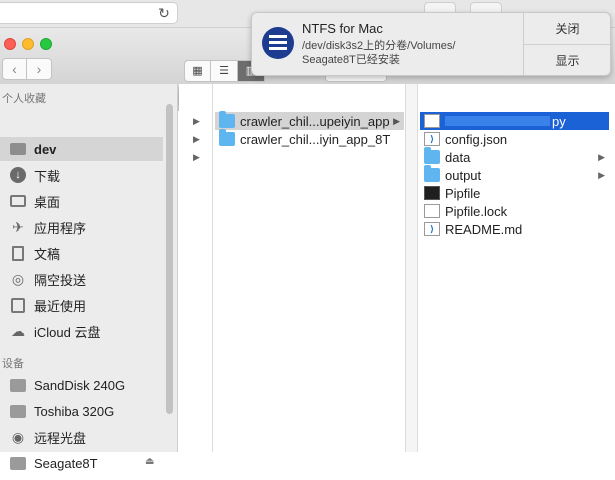  I want to click on sidebar-item-airdrop: ◎ 隔空投送, so click(81, 279).